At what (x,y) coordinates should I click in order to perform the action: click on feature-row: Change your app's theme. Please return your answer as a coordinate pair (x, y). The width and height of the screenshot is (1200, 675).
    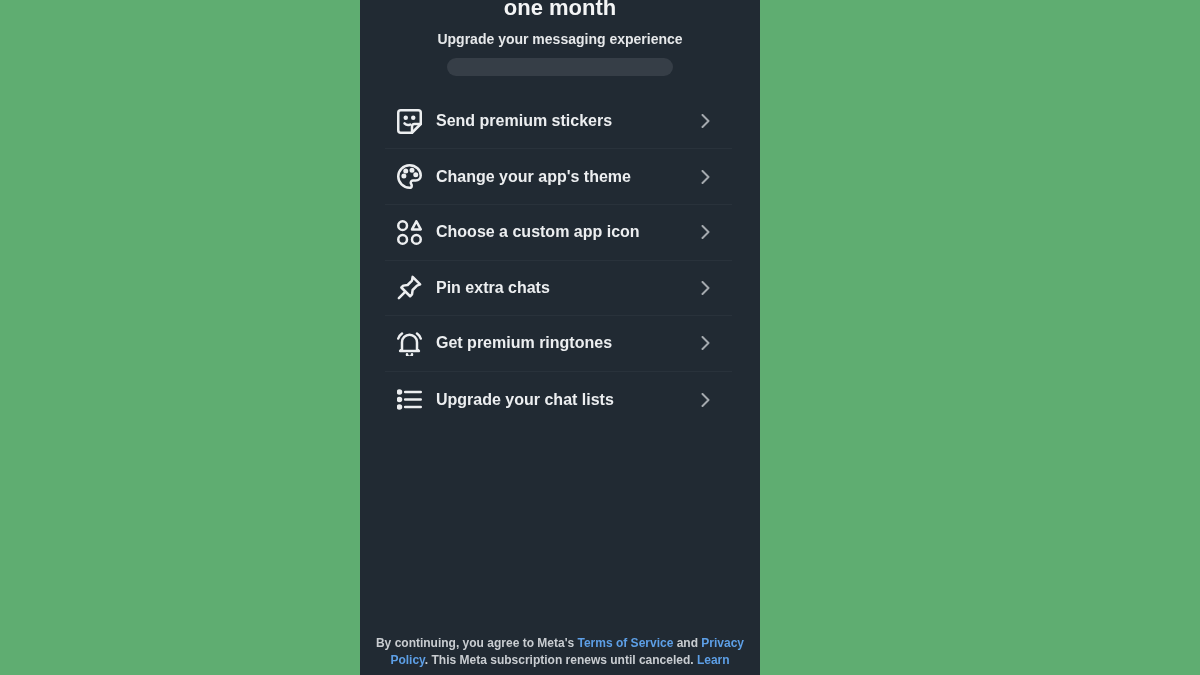
    Looking at the image, I should click on (558, 177).